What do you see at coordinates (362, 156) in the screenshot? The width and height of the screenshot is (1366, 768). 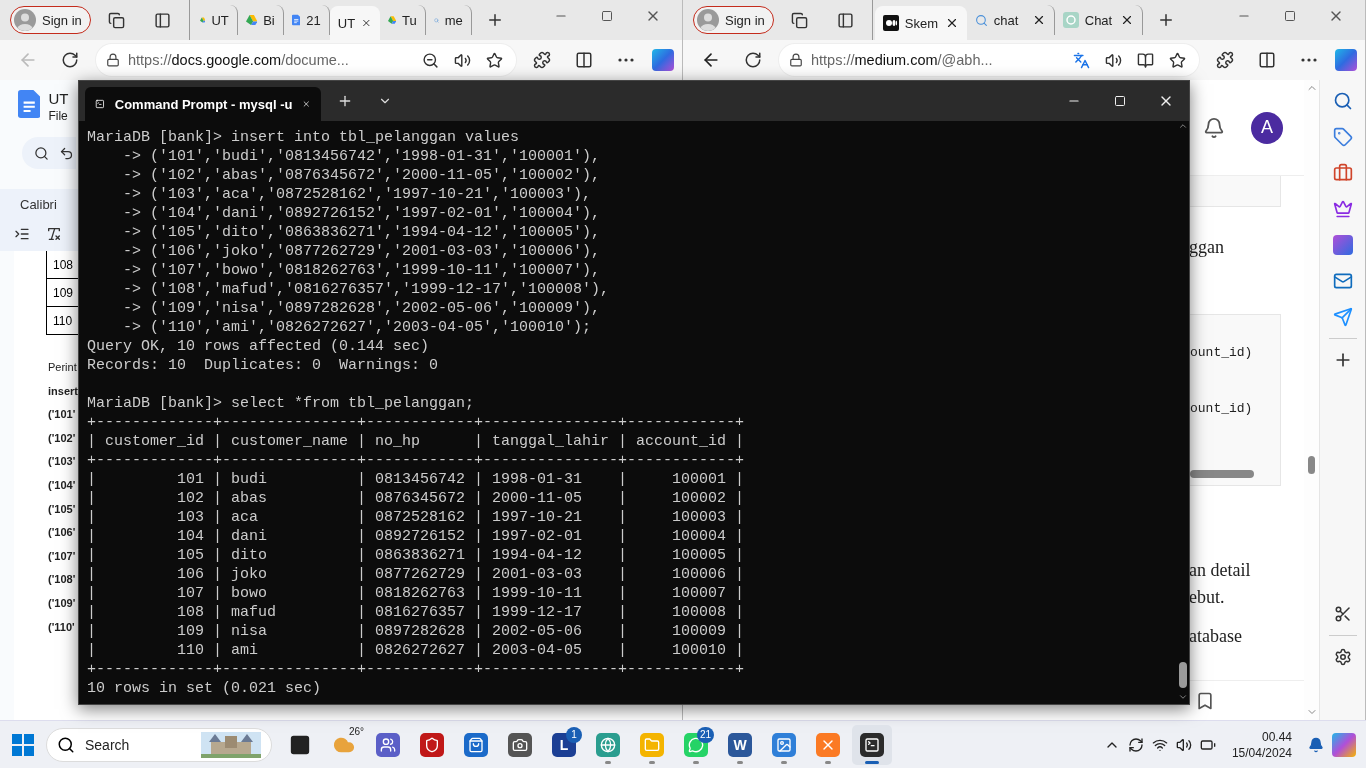 I see `console-line: -> ('101','budi','0813456742','1998-01-31','100001'),` at bounding box center [362, 156].